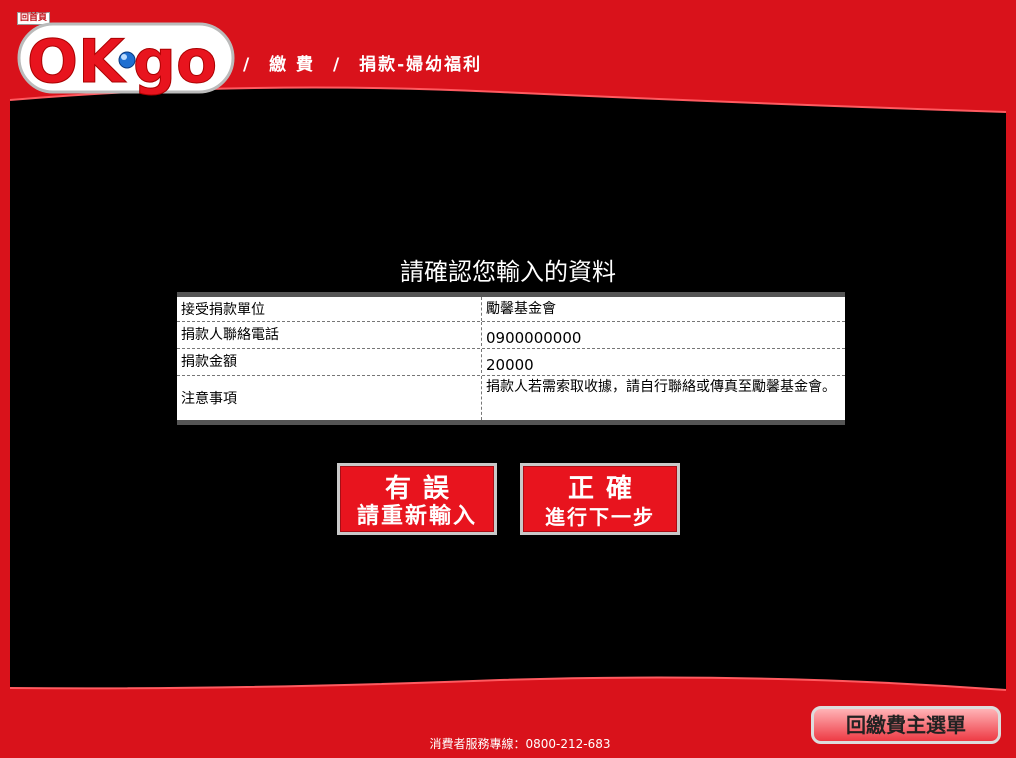  Describe the element at coordinates (329, 361) in the screenshot. I see `row-label: 捐款金額` at that location.